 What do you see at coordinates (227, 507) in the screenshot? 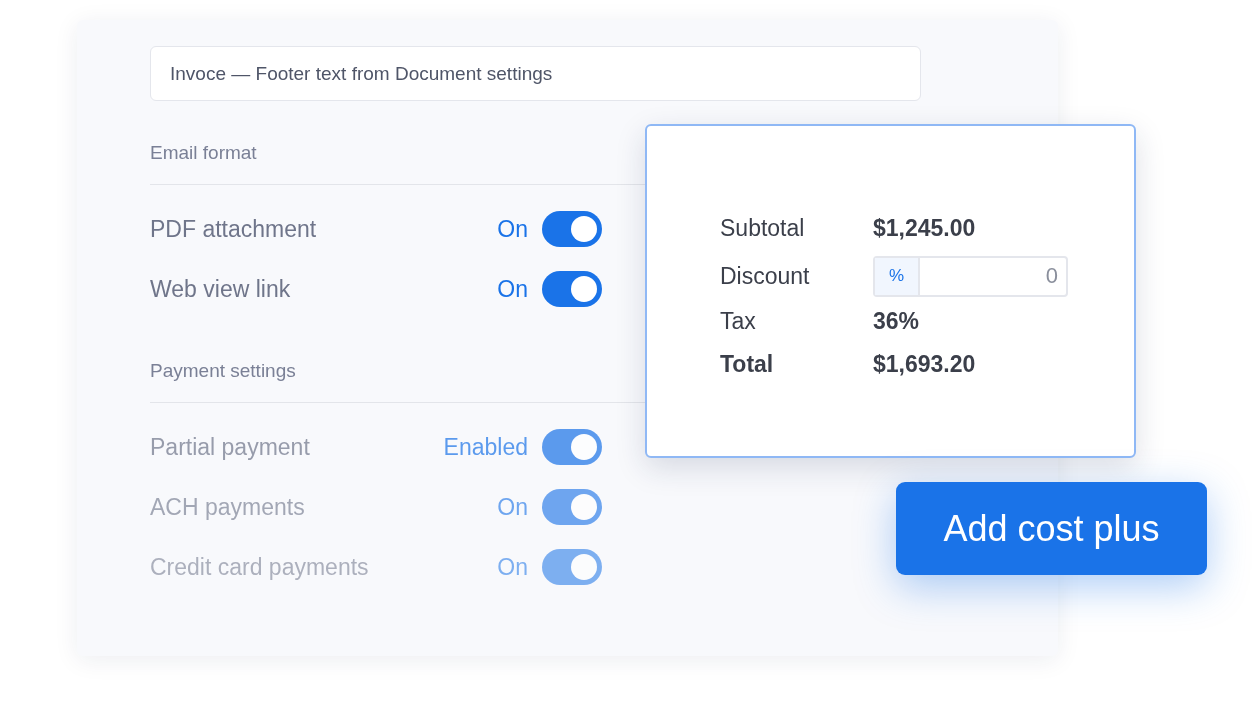
I see `setting-label: ACH payments` at bounding box center [227, 507].